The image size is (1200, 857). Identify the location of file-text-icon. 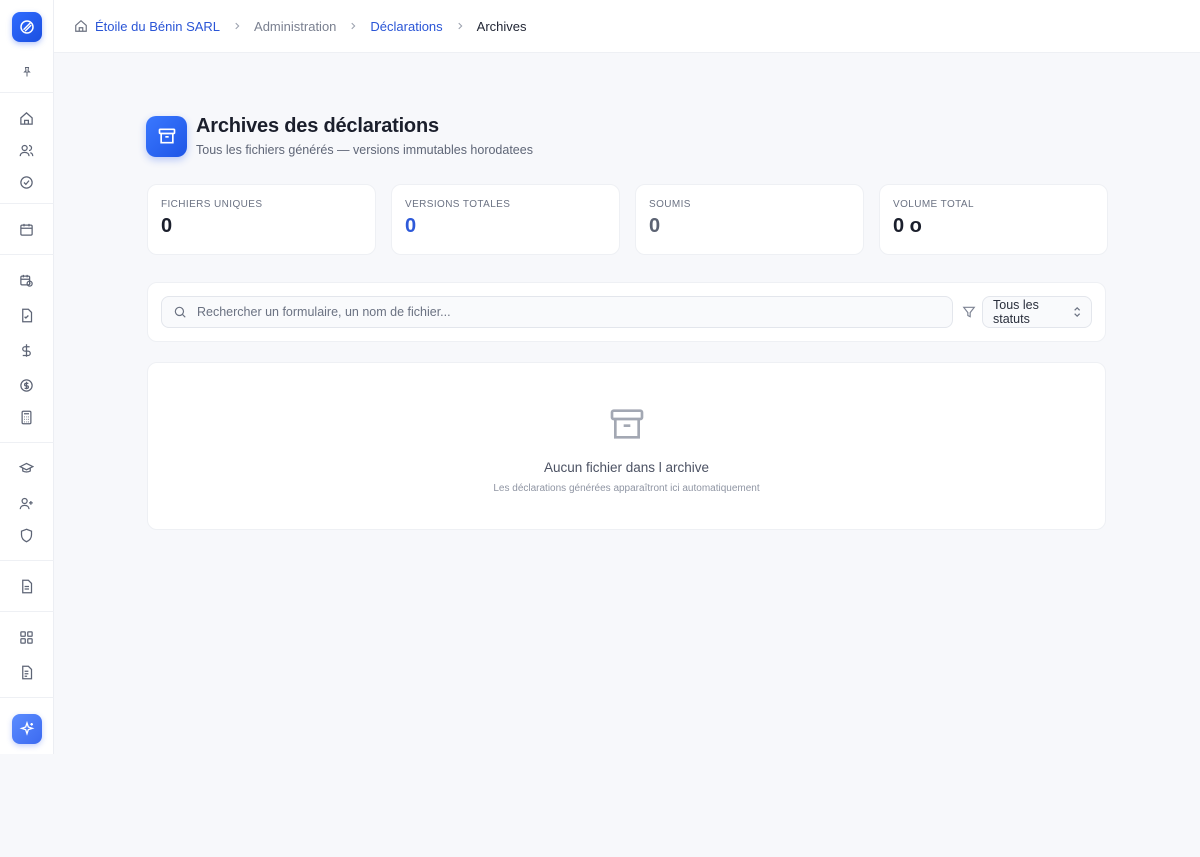
(27, 672).